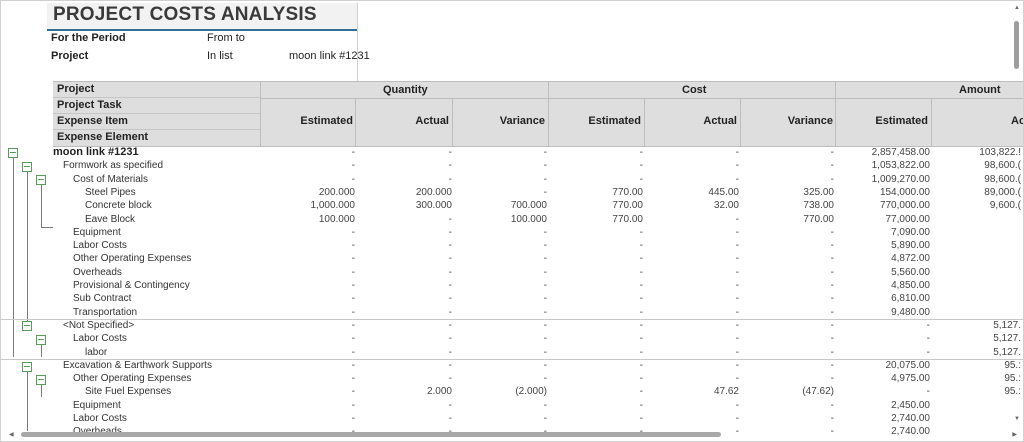  Describe the element at coordinates (787, 121) in the screenshot. I see `col-cost-variance: Variance` at that location.